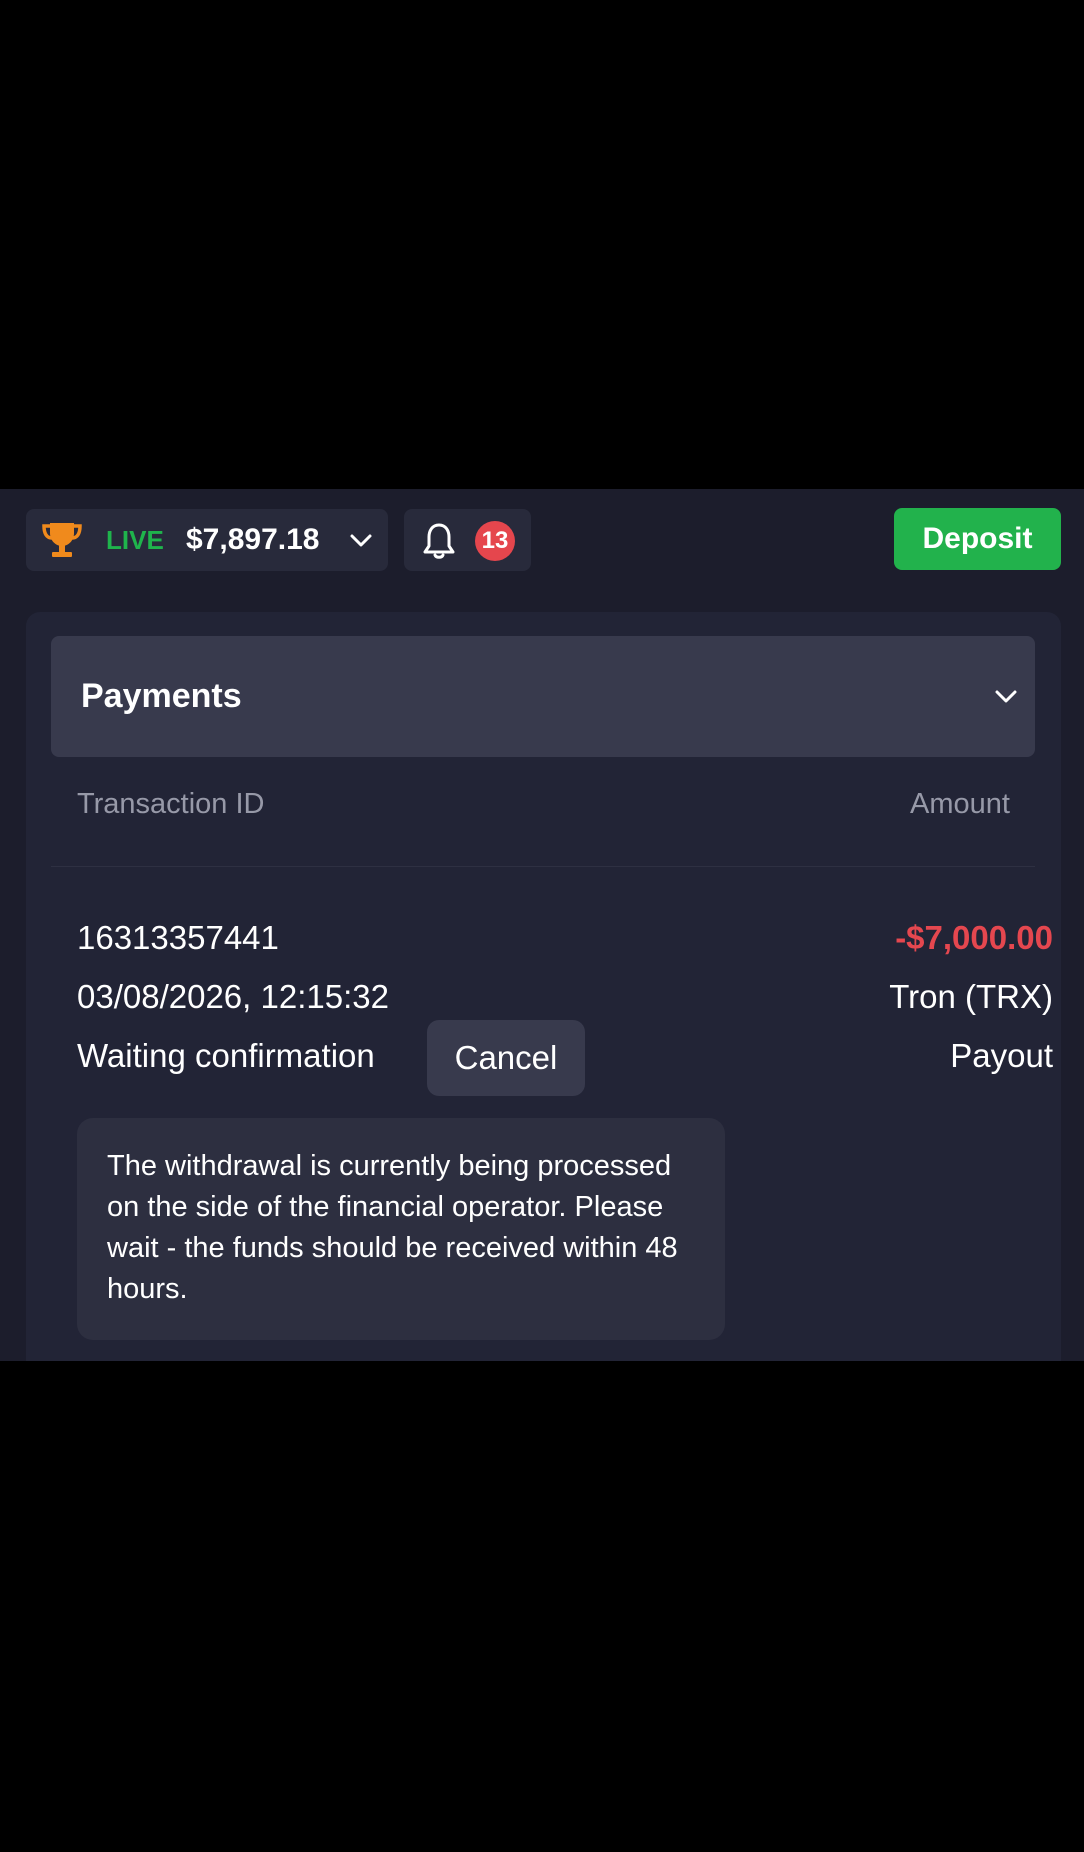 The height and width of the screenshot is (1852, 1084). Describe the element at coordinates (161, 696) in the screenshot. I see `payments-title: Payments` at that location.